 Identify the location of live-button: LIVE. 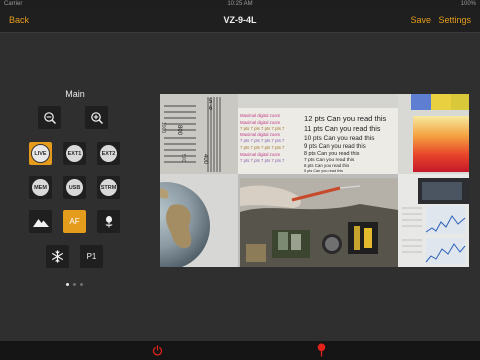
(40, 153).